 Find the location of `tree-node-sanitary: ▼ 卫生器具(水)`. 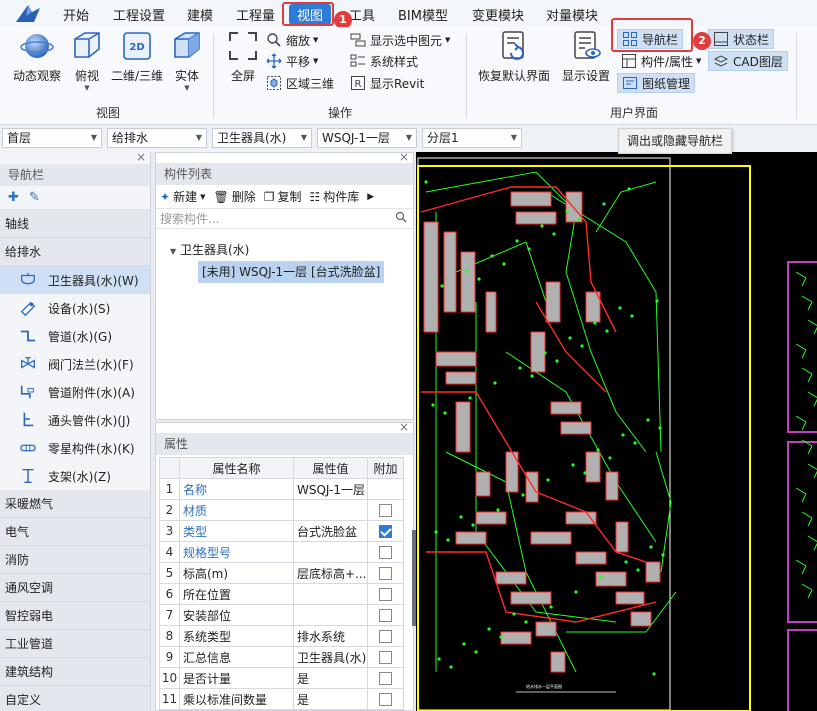

tree-node-sanitary: ▼ 卫生器具(水) is located at coordinates (209, 249).